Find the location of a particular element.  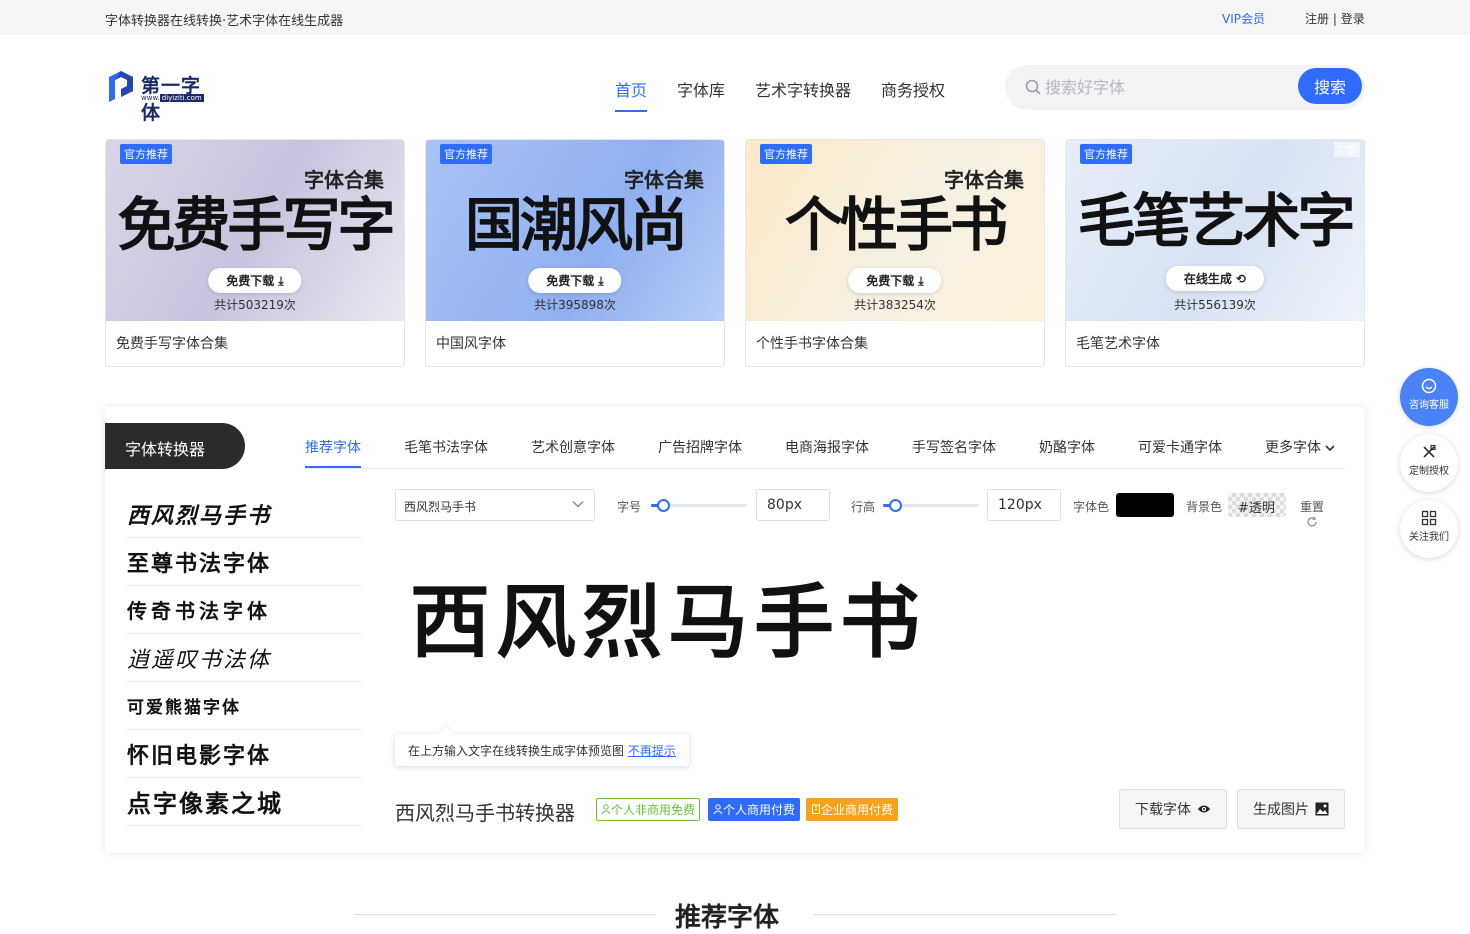

nav-home: 首页 is located at coordinates (631, 94).